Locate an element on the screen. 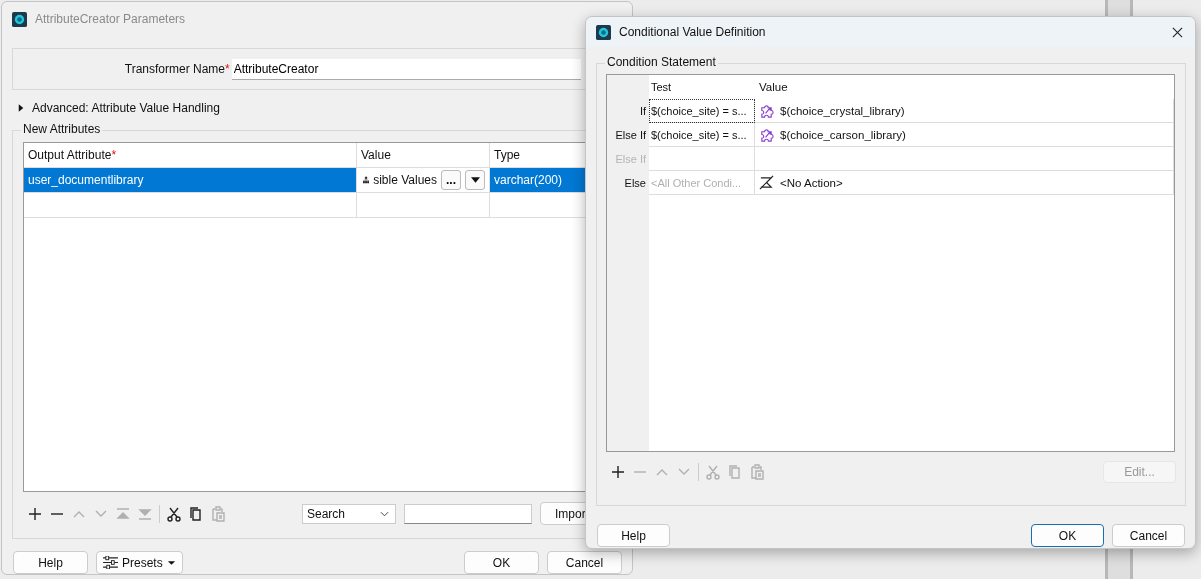  sliders-icon is located at coordinates (110, 562).